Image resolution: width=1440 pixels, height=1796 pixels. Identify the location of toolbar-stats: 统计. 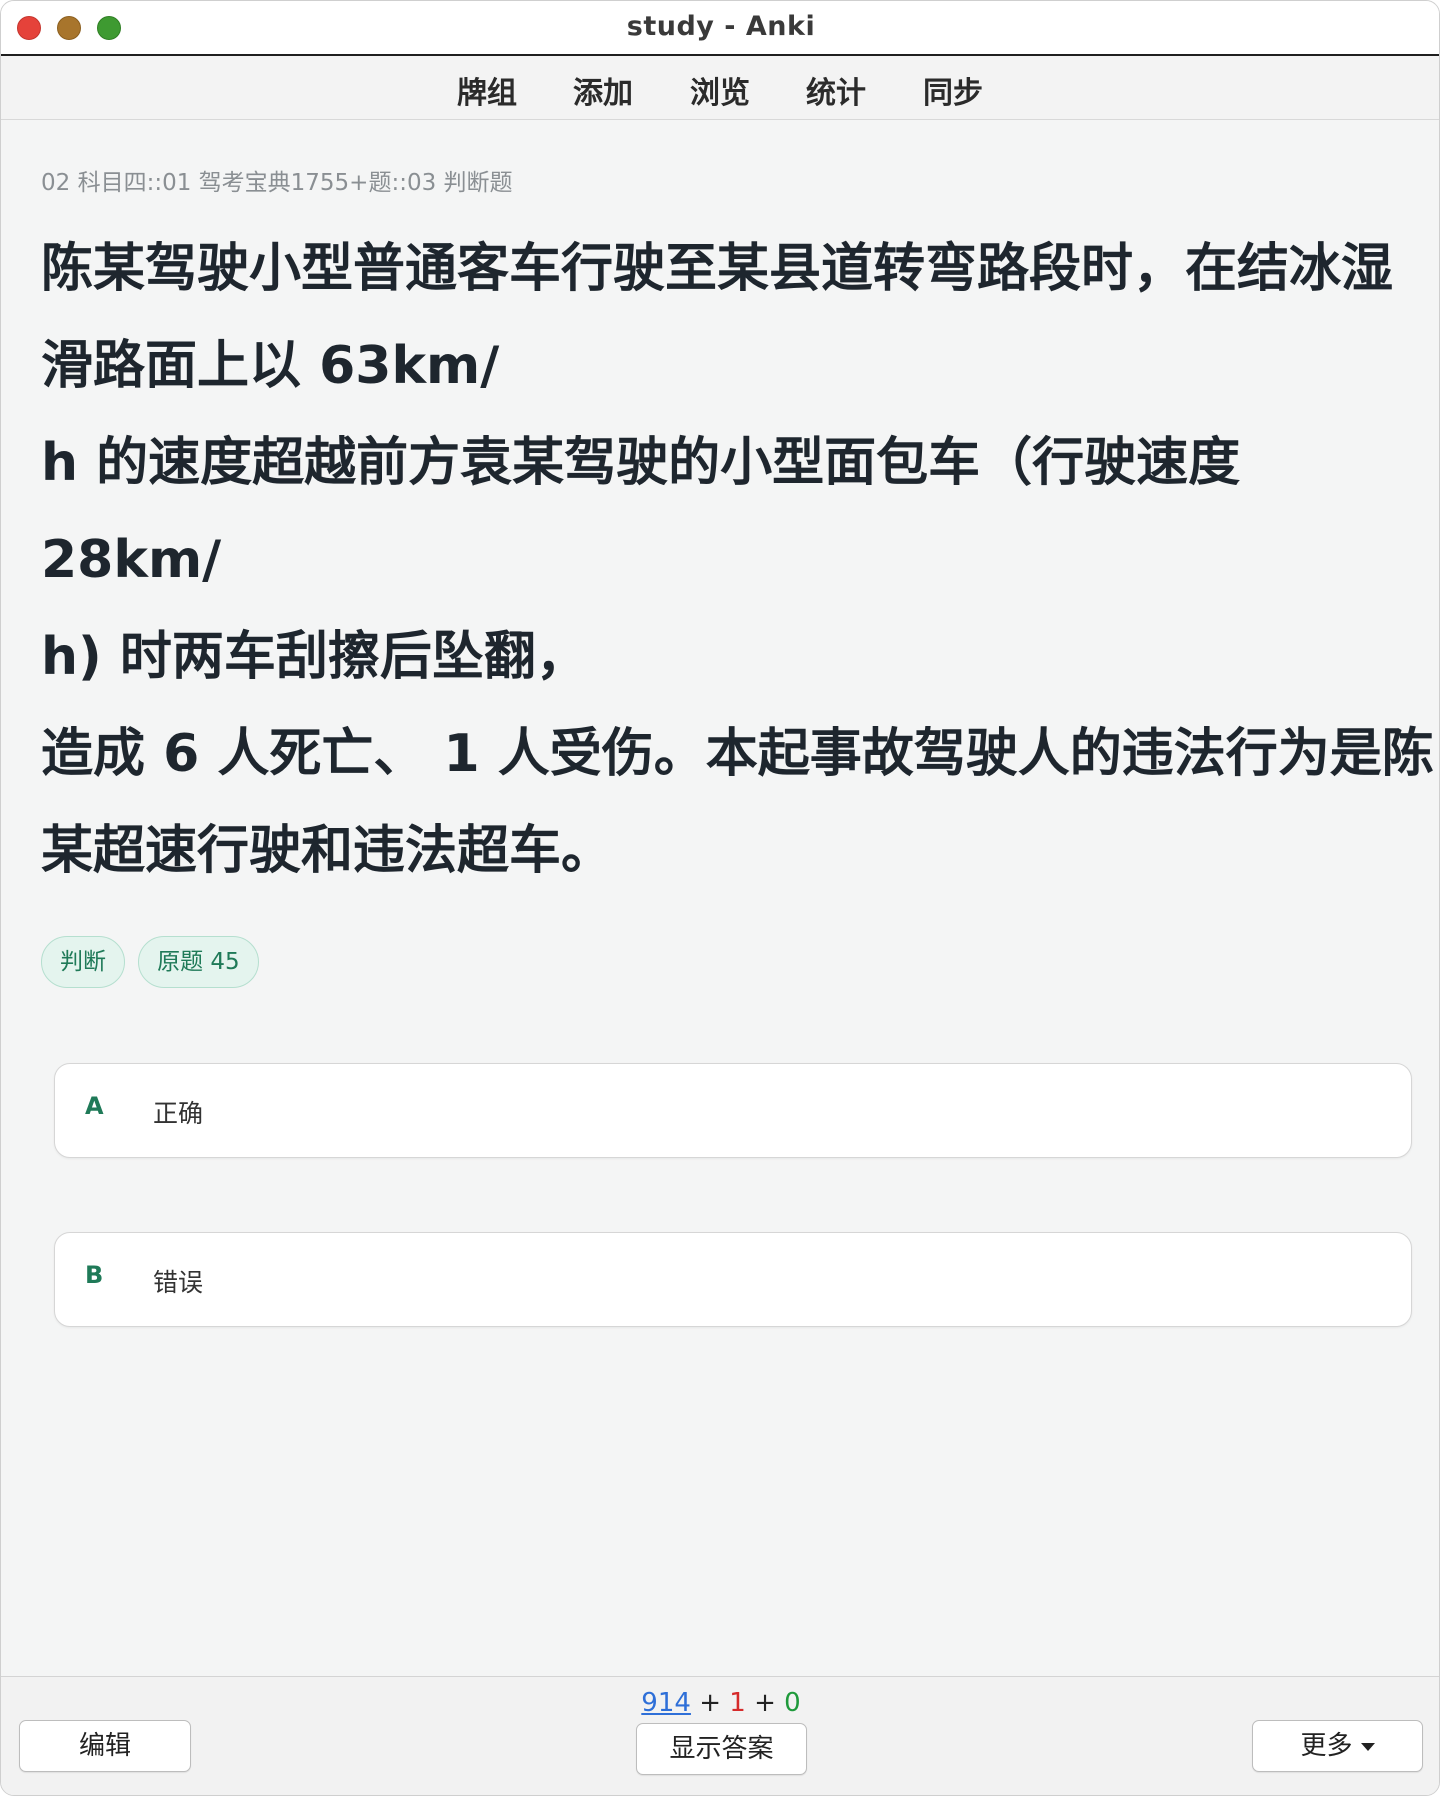
(836, 90).